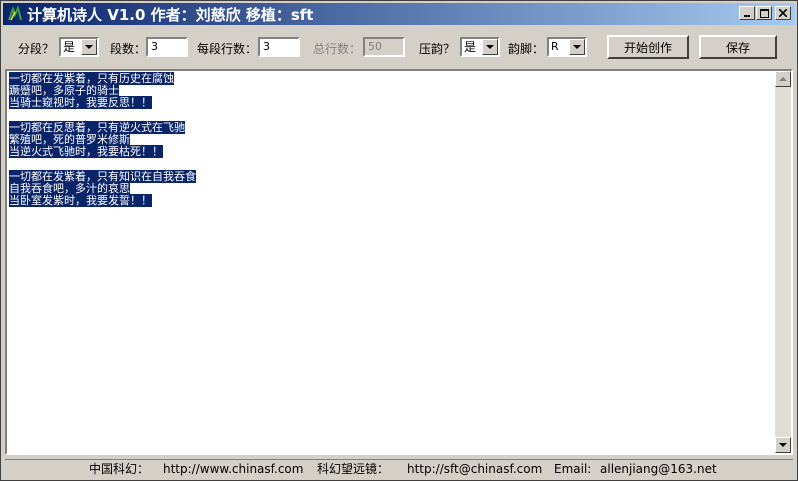  What do you see at coordinates (353, 469) in the screenshot?
I see `site2-label: 科幻望远镜：` at bounding box center [353, 469].